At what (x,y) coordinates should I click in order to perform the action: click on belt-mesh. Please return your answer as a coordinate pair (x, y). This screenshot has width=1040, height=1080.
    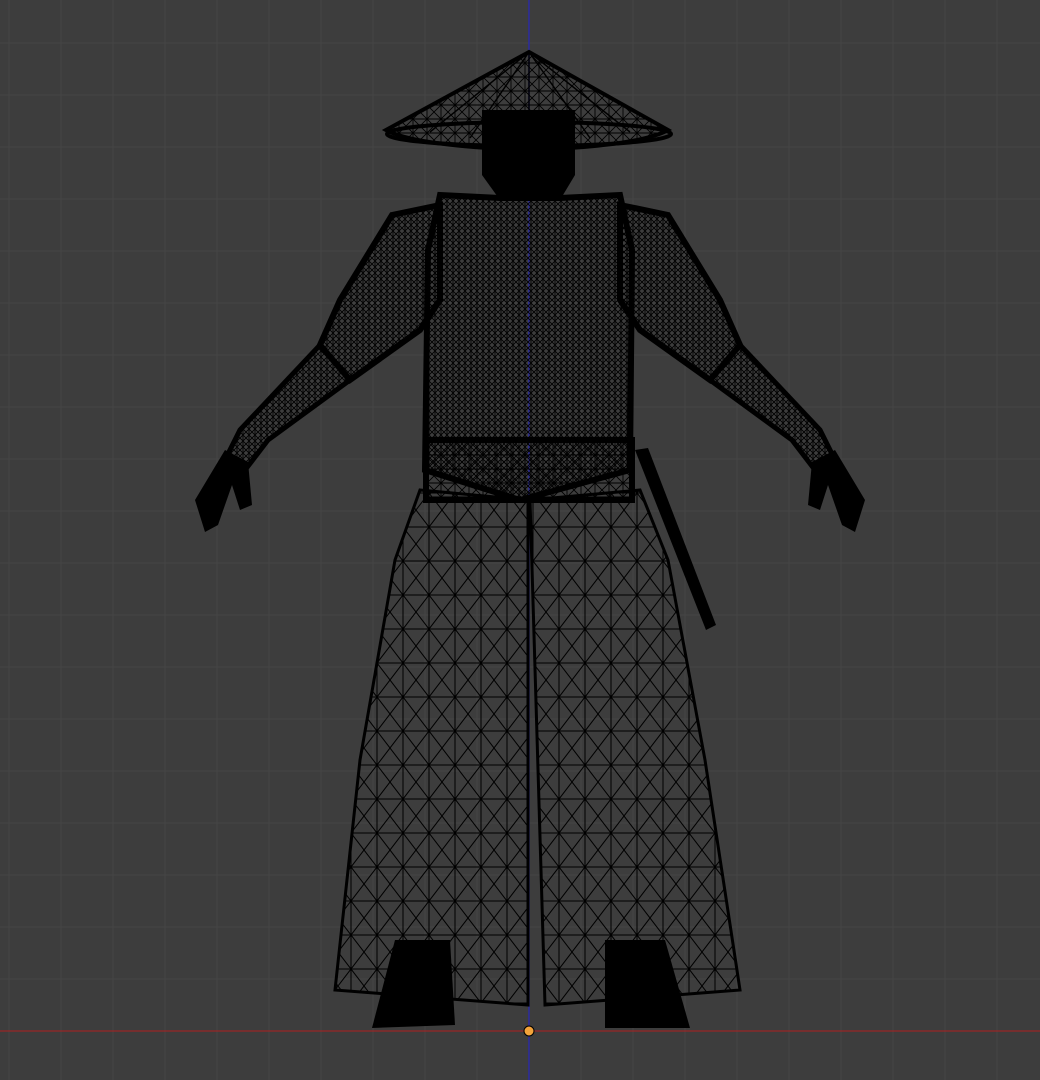
    Looking at the image, I should click on (529, 470).